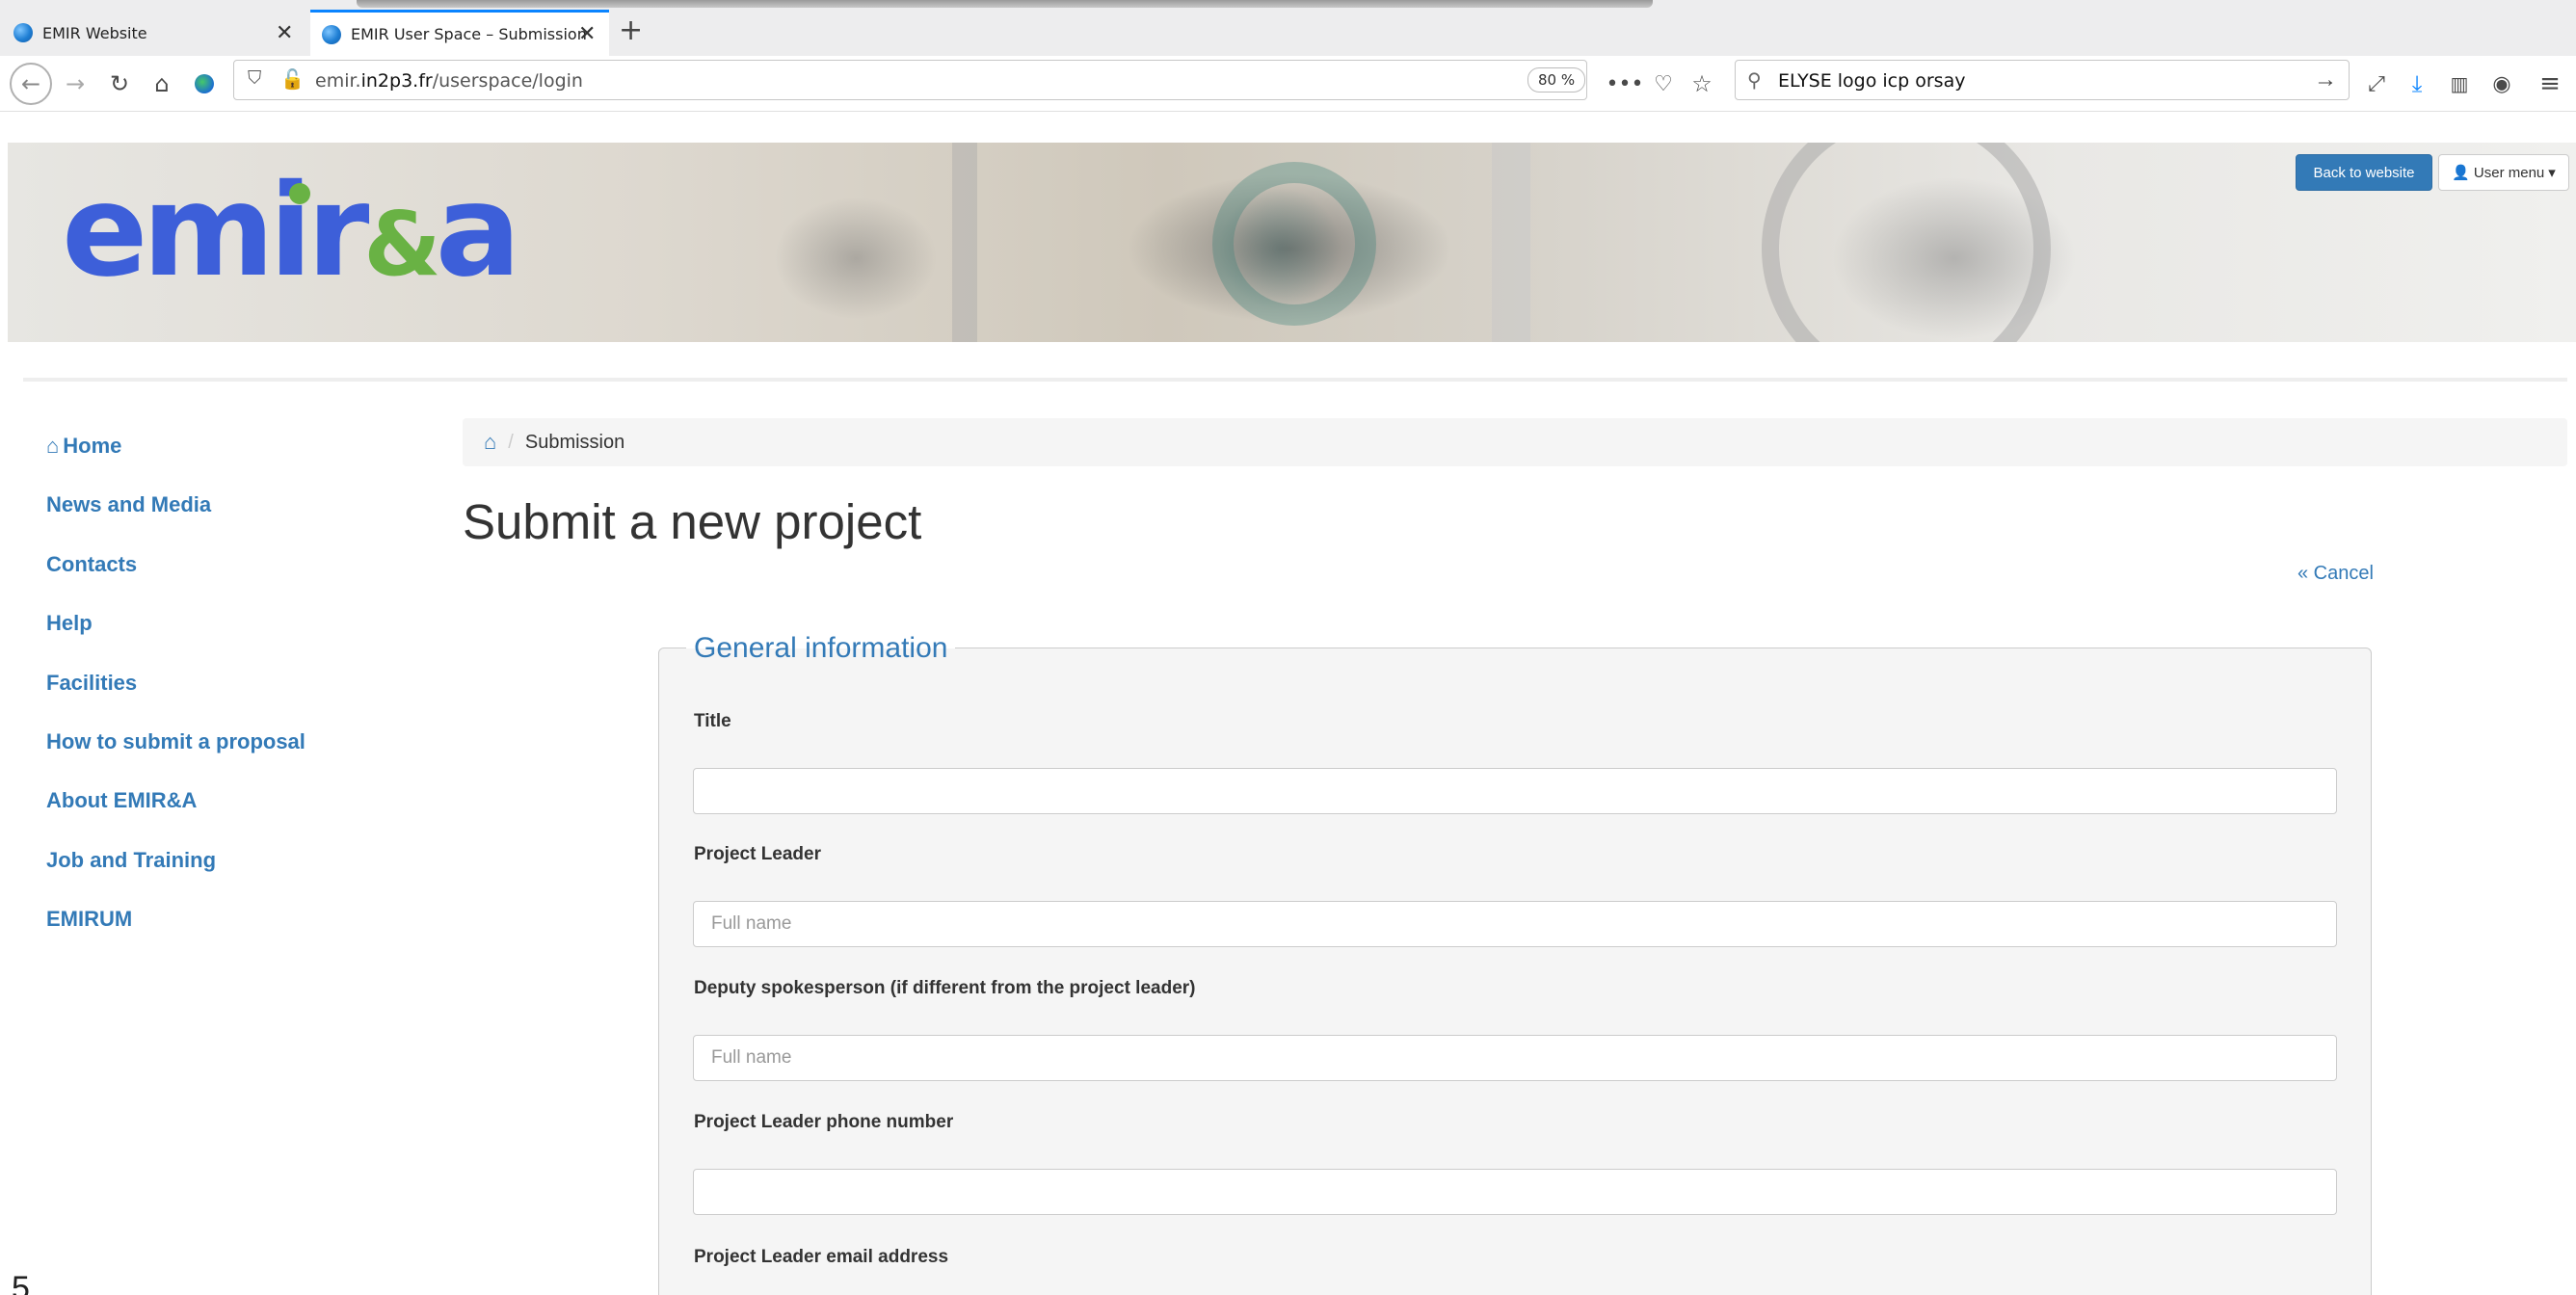 The image size is (2576, 1295). What do you see at coordinates (1515, 791) in the screenshot?
I see `title-input` at bounding box center [1515, 791].